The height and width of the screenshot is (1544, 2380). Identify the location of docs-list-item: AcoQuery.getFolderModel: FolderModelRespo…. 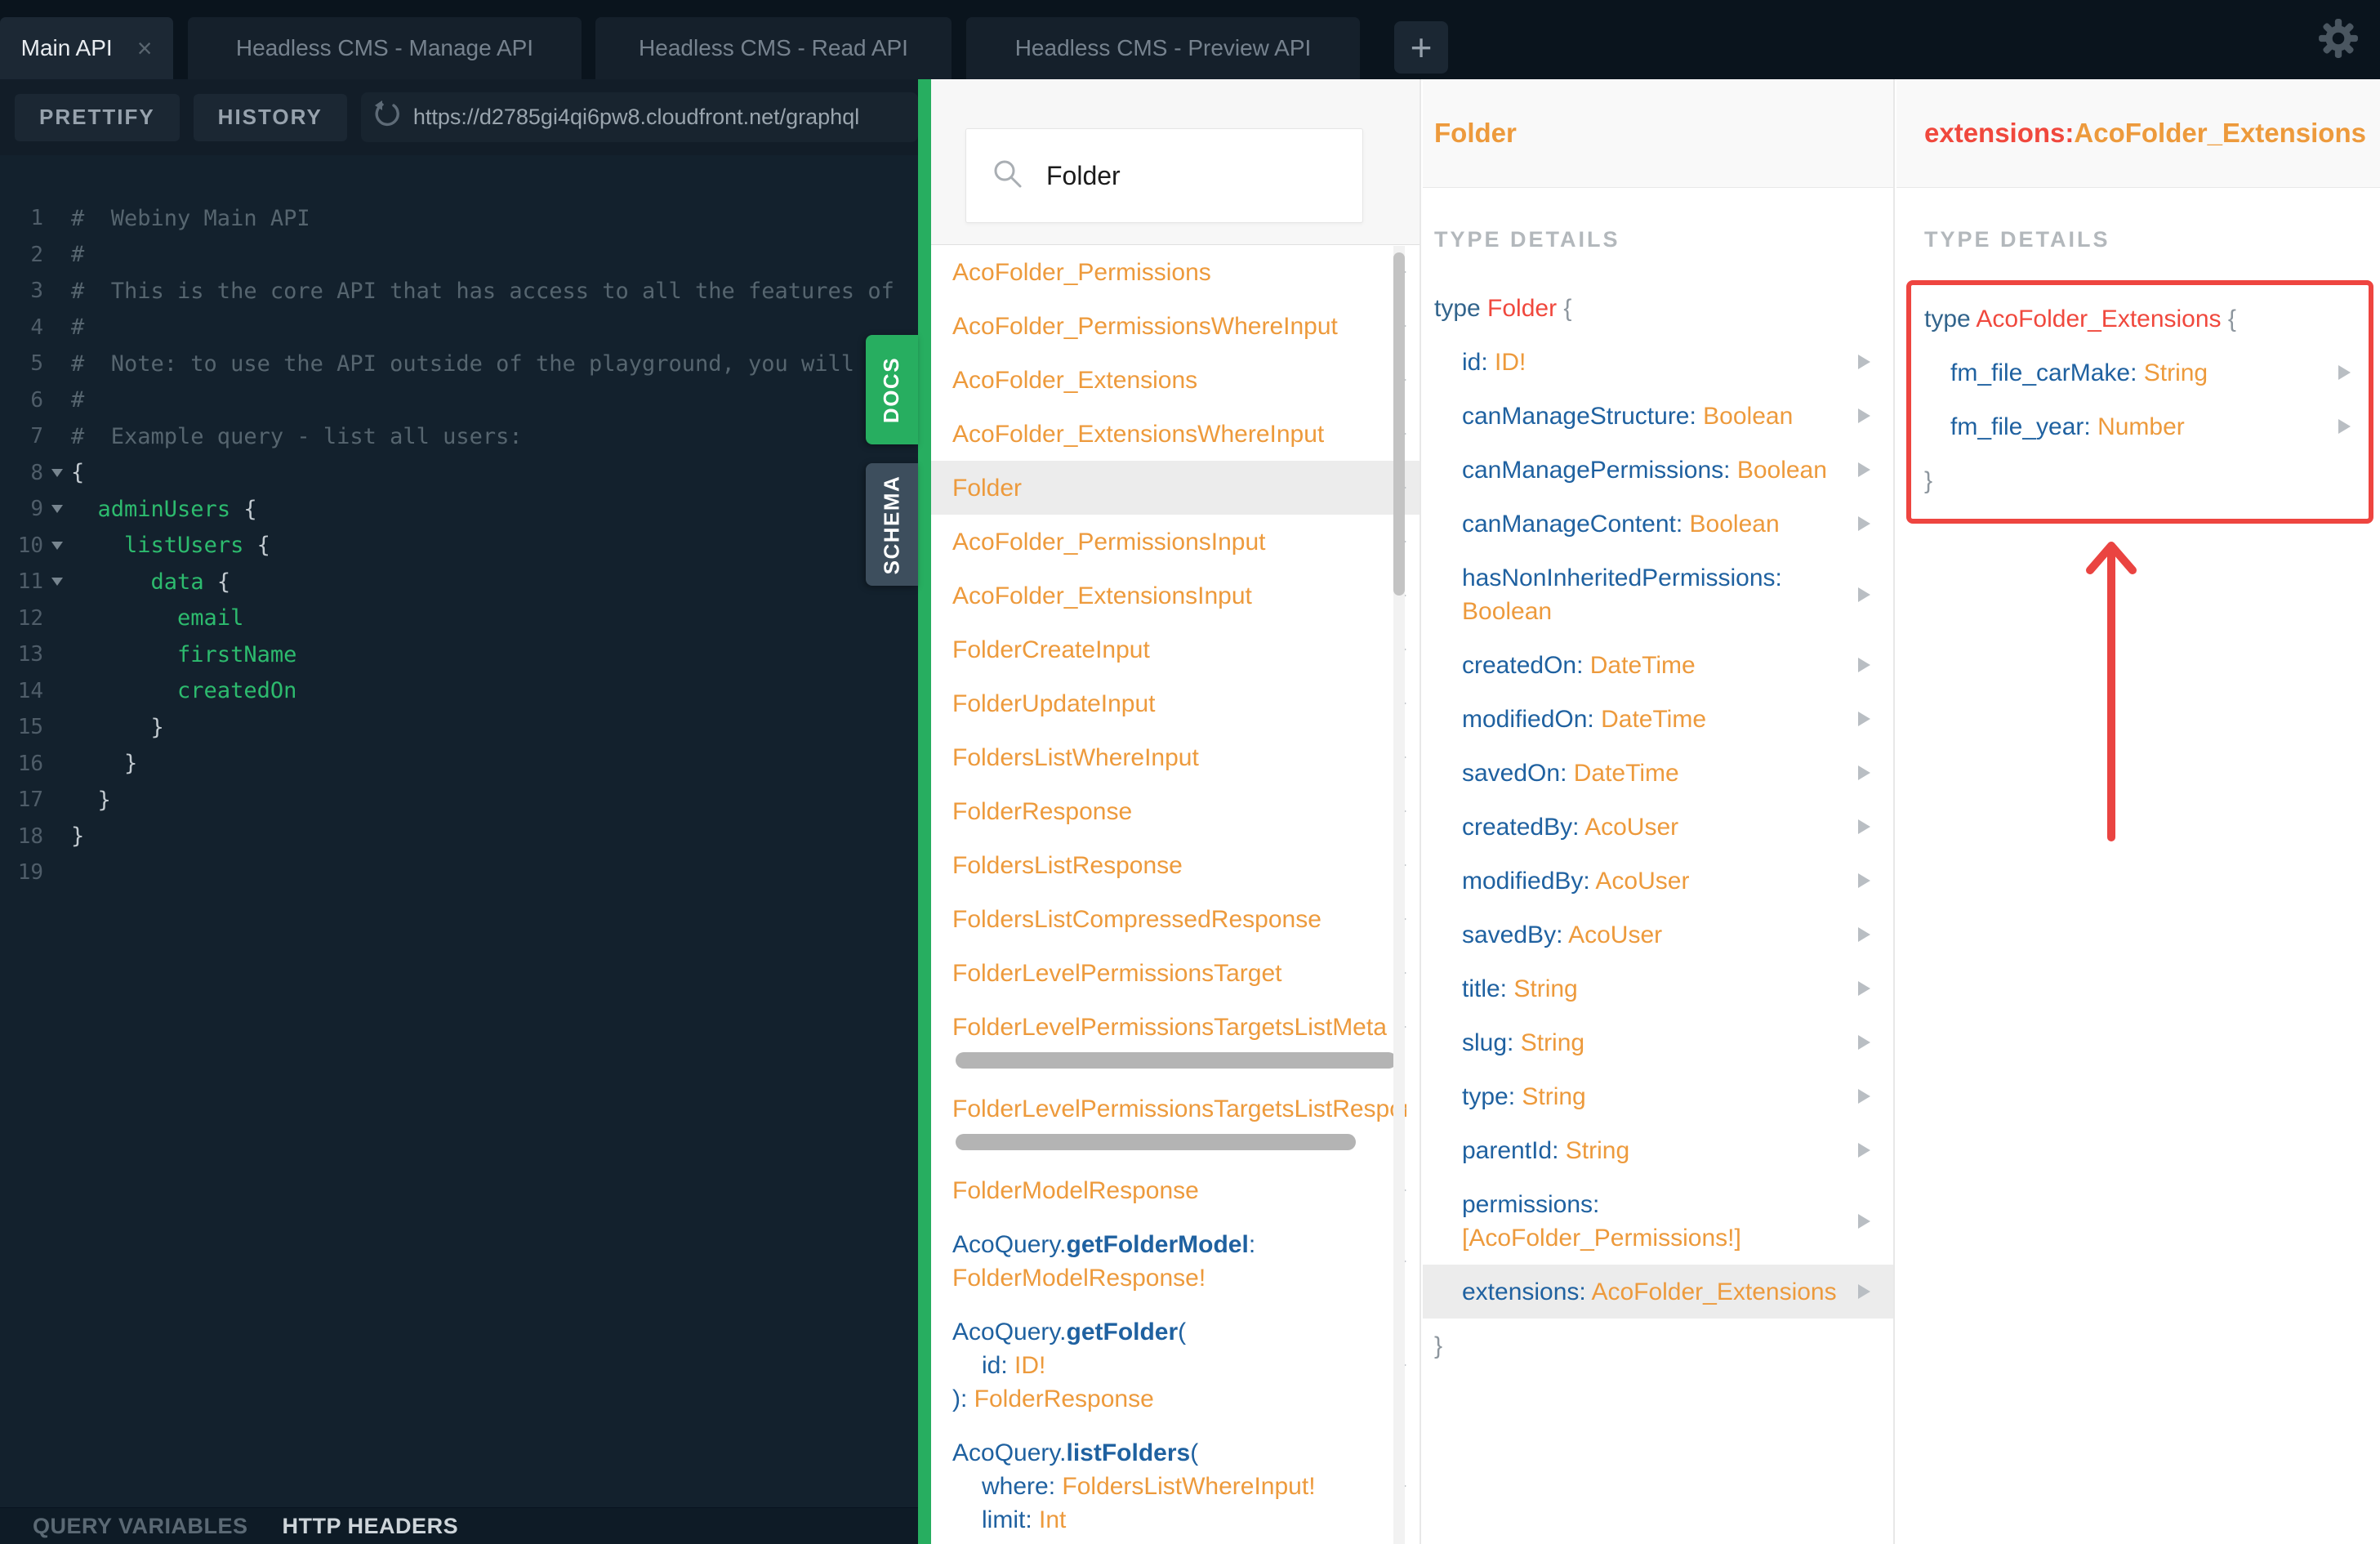
(1175, 1261).